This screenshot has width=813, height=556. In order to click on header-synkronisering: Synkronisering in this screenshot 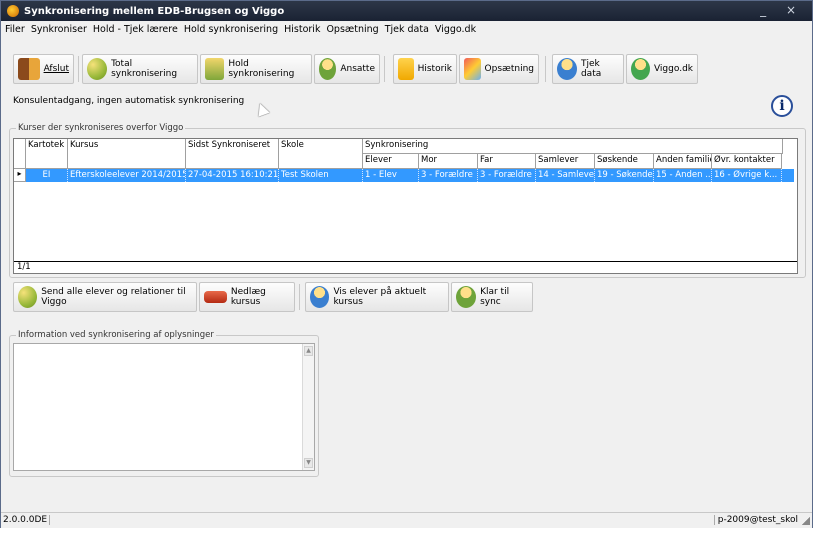, I will do `click(573, 146)`.